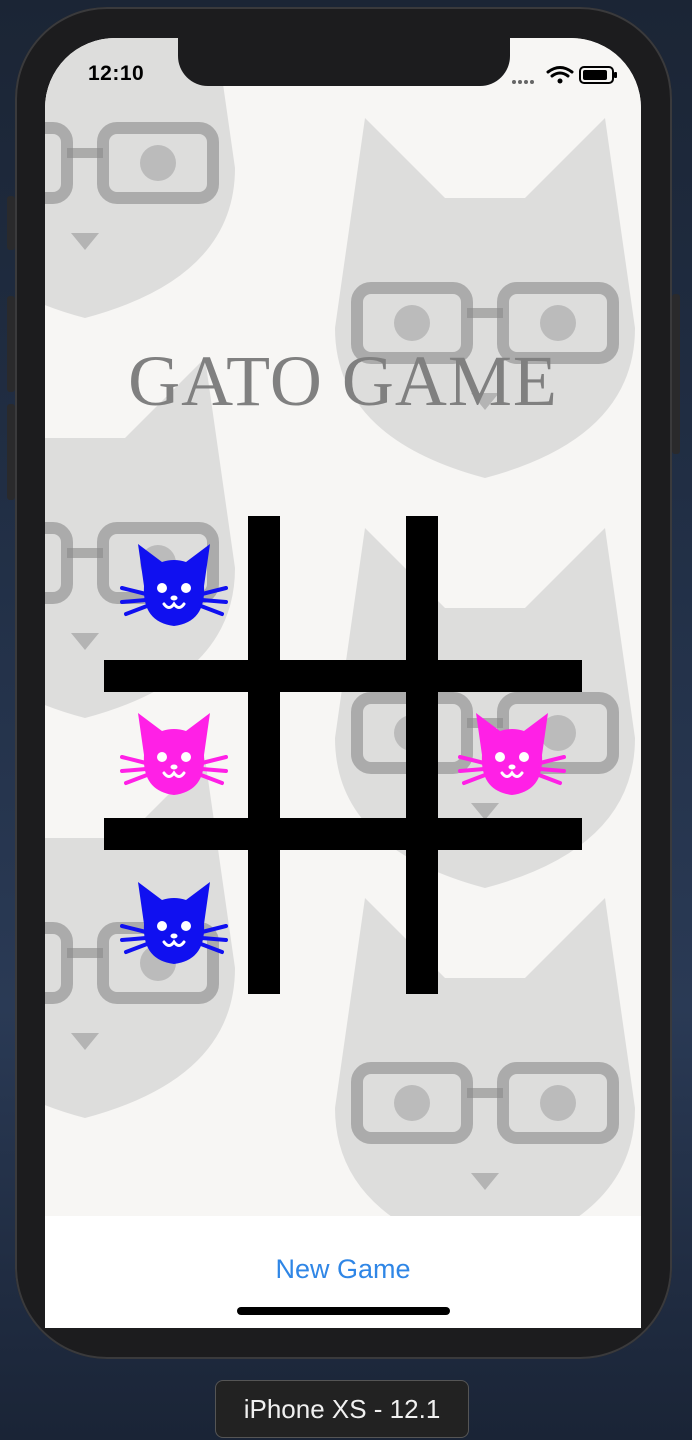  What do you see at coordinates (523, 82) in the screenshot?
I see `cellular-signal-icon` at bounding box center [523, 82].